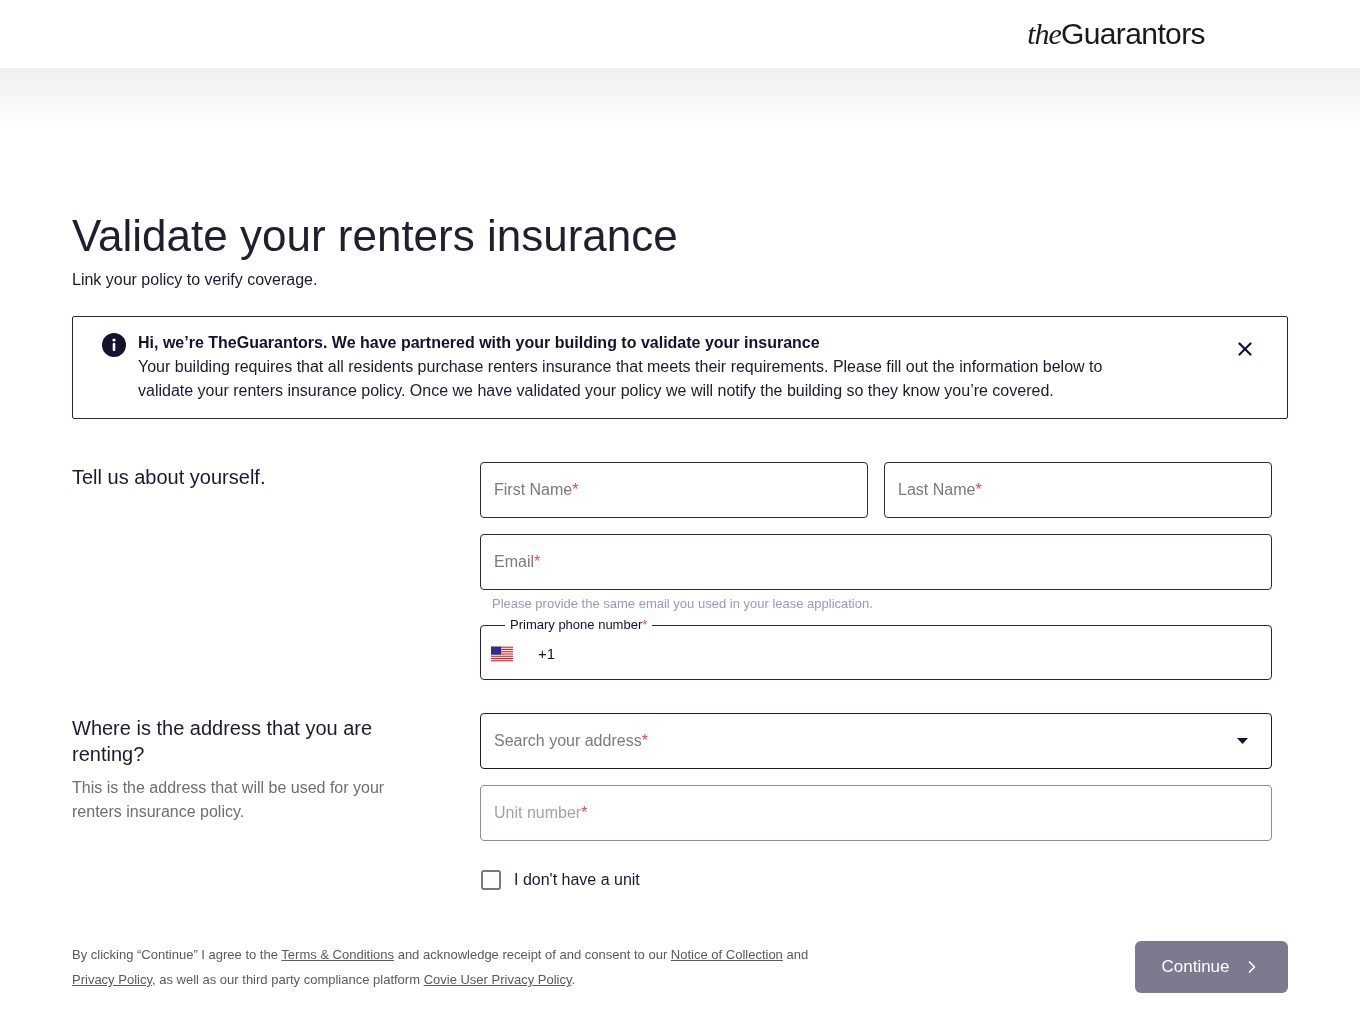  What do you see at coordinates (1116, 34) in the screenshot?
I see `brand-logo: theGuarantors` at bounding box center [1116, 34].